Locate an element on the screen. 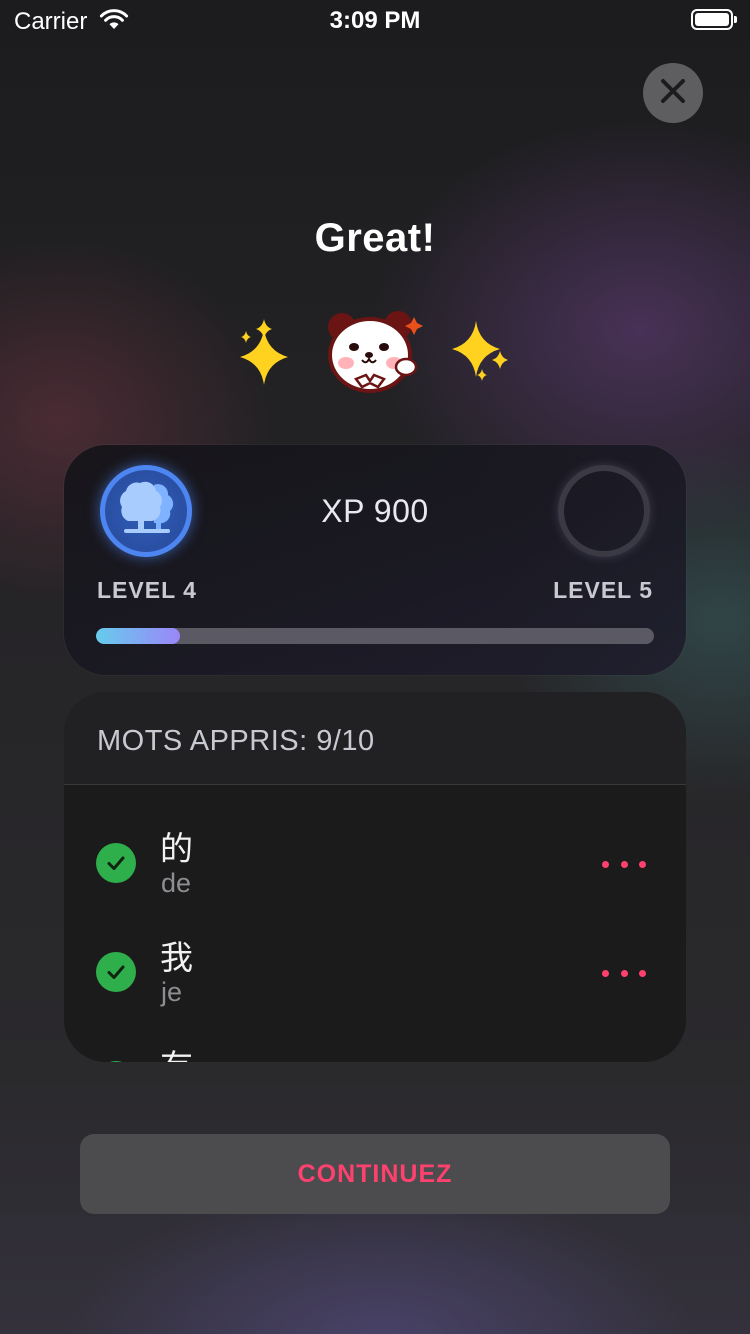 This screenshot has width=750, height=1334. word-row: 我 je is located at coordinates (375, 965).